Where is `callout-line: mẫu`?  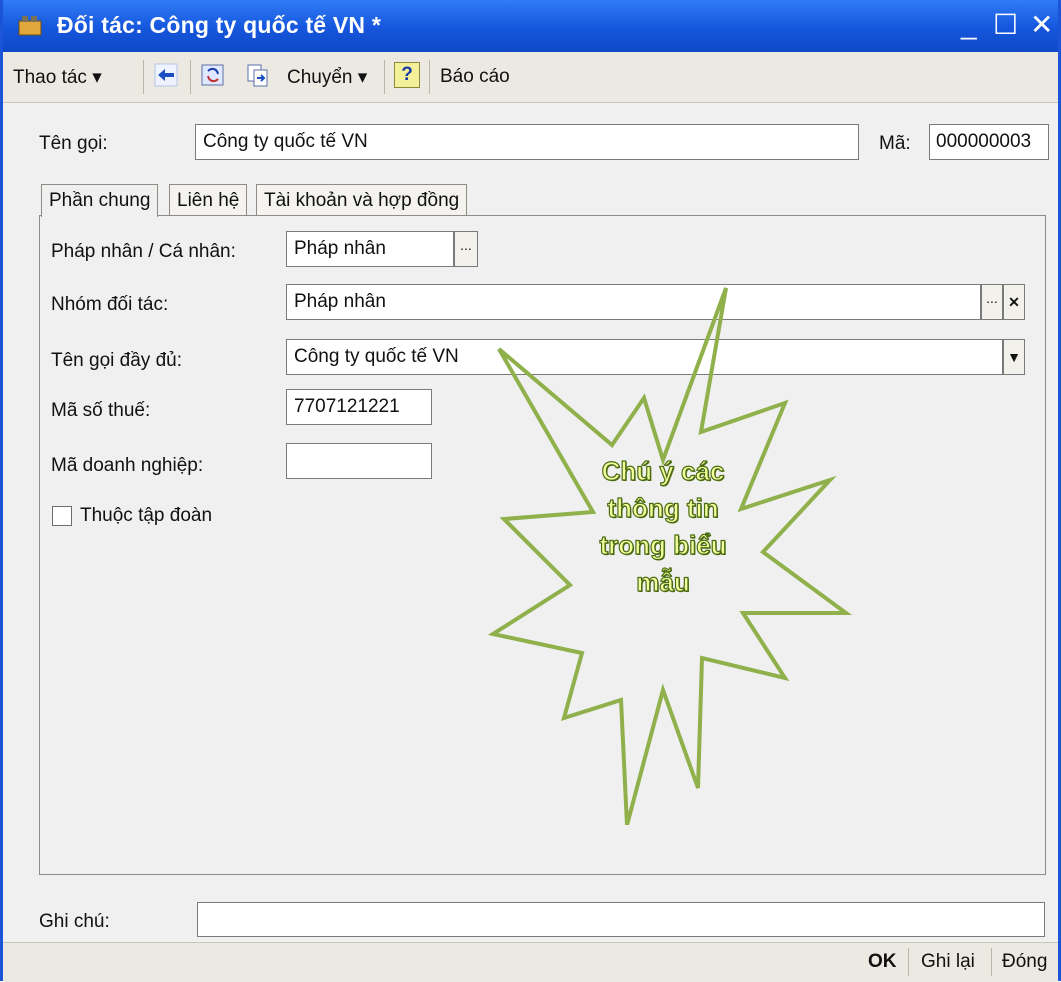 callout-line: mẫu is located at coordinates (663, 581).